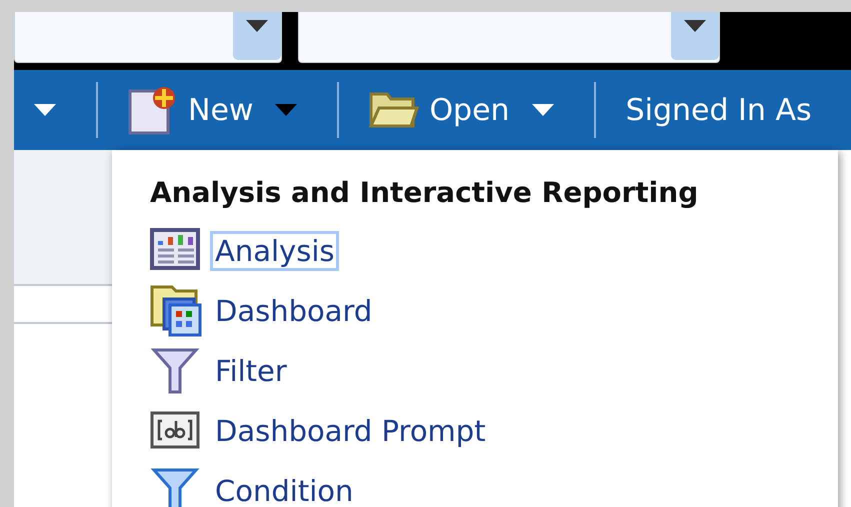 The height and width of the screenshot is (507, 851). What do you see at coordinates (394, 110) in the screenshot?
I see `folder-icon` at bounding box center [394, 110].